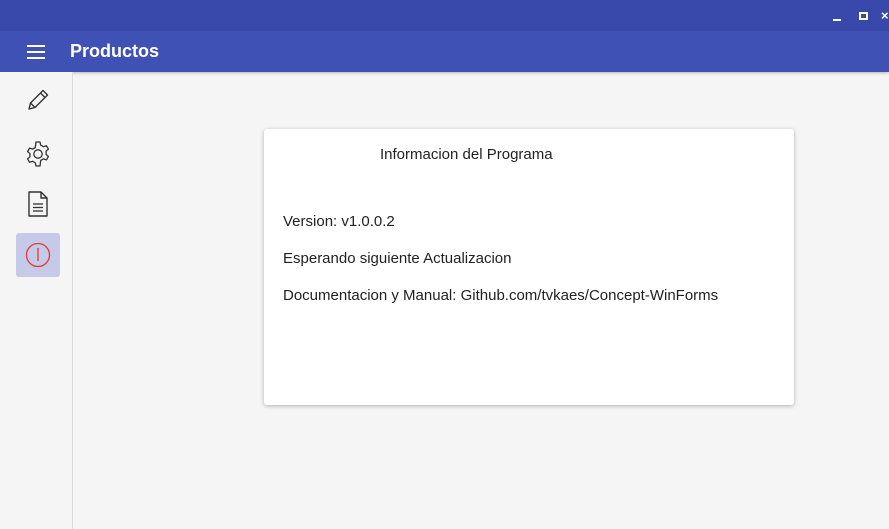 This screenshot has width=889, height=529. I want to click on info-icon, so click(38, 255).